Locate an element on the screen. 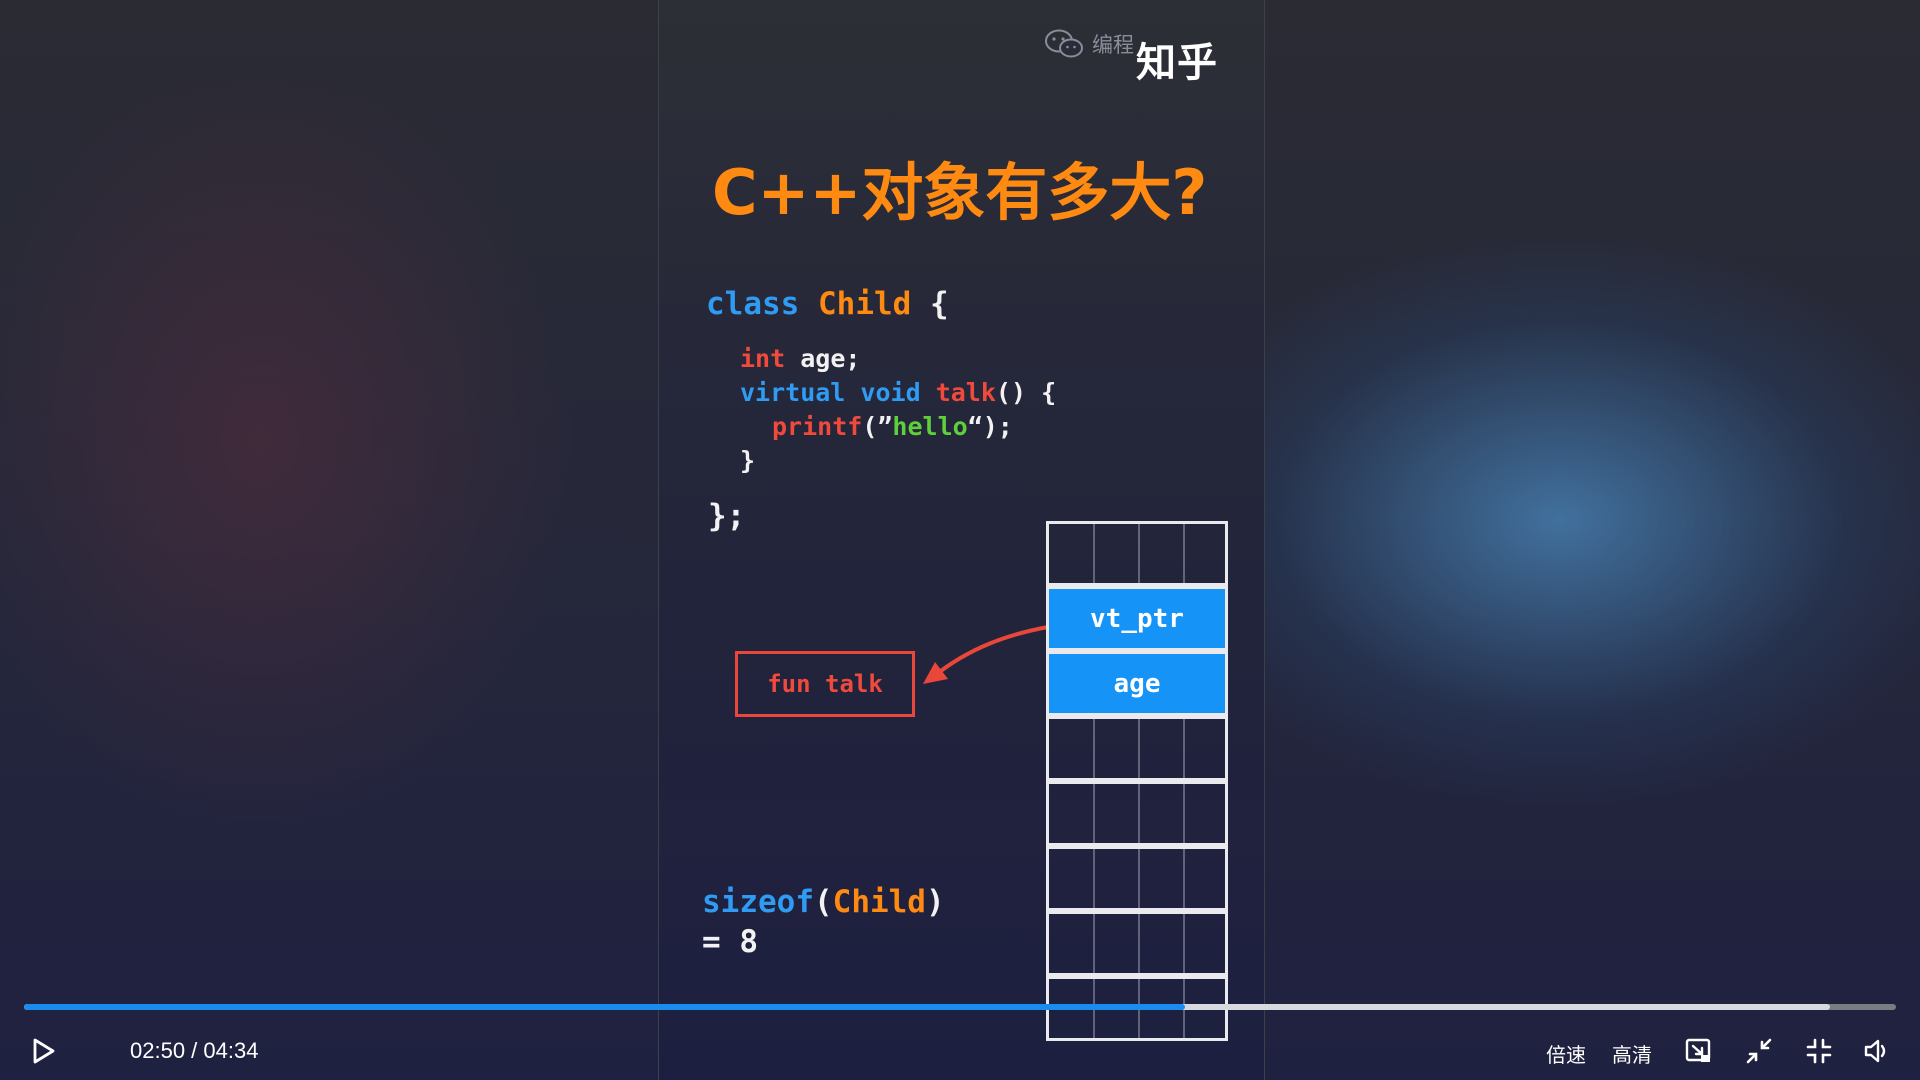  function-box: fun talk is located at coordinates (825, 684).